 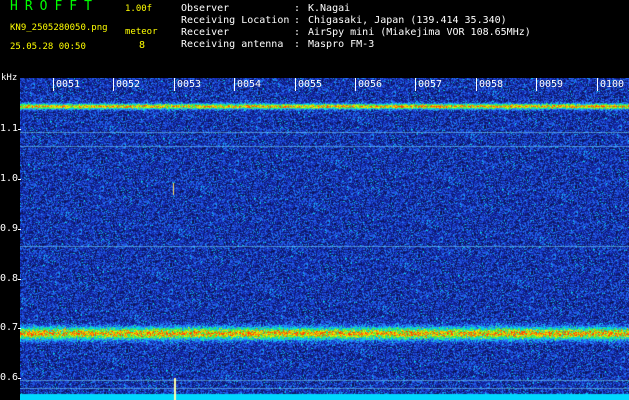 What do you see at coordinates (356, 9) in the screenshot?
I see `info-row-observer: Observer: K.Nagai` at bounding box center [356, 9].